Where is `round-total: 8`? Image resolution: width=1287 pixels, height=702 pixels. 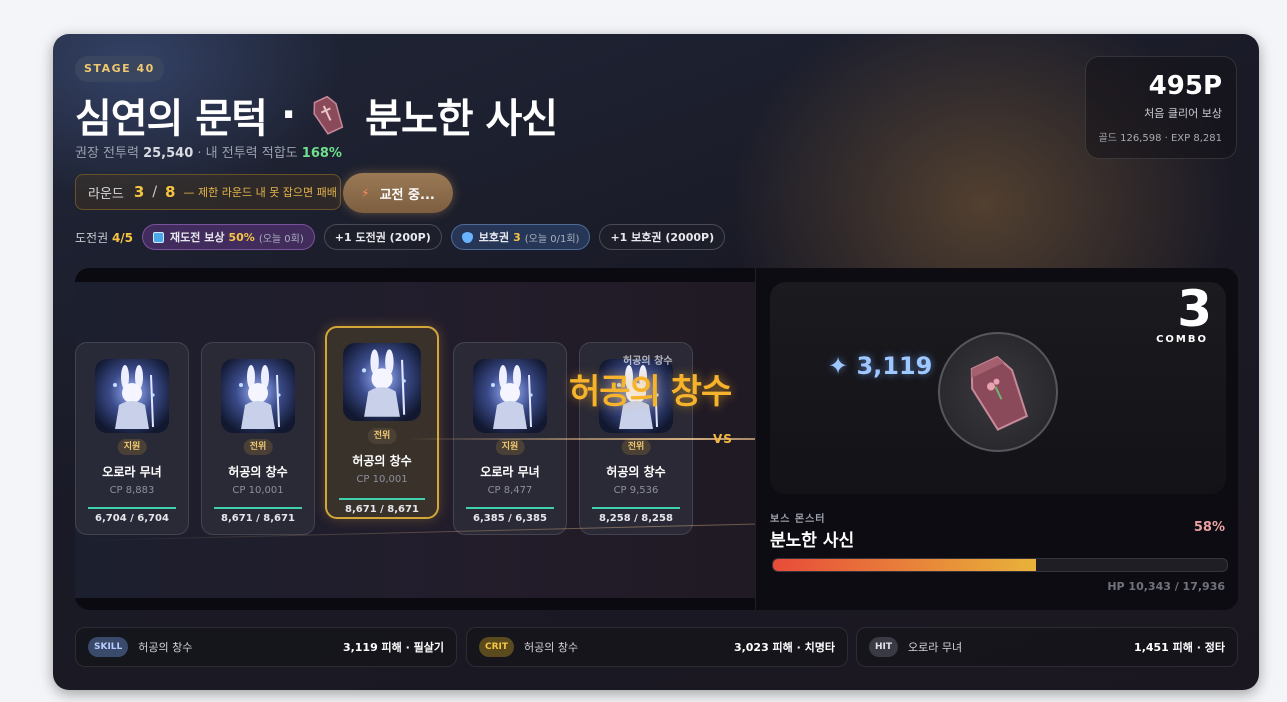
round-total: 8 is located at coordinates (170, 192).